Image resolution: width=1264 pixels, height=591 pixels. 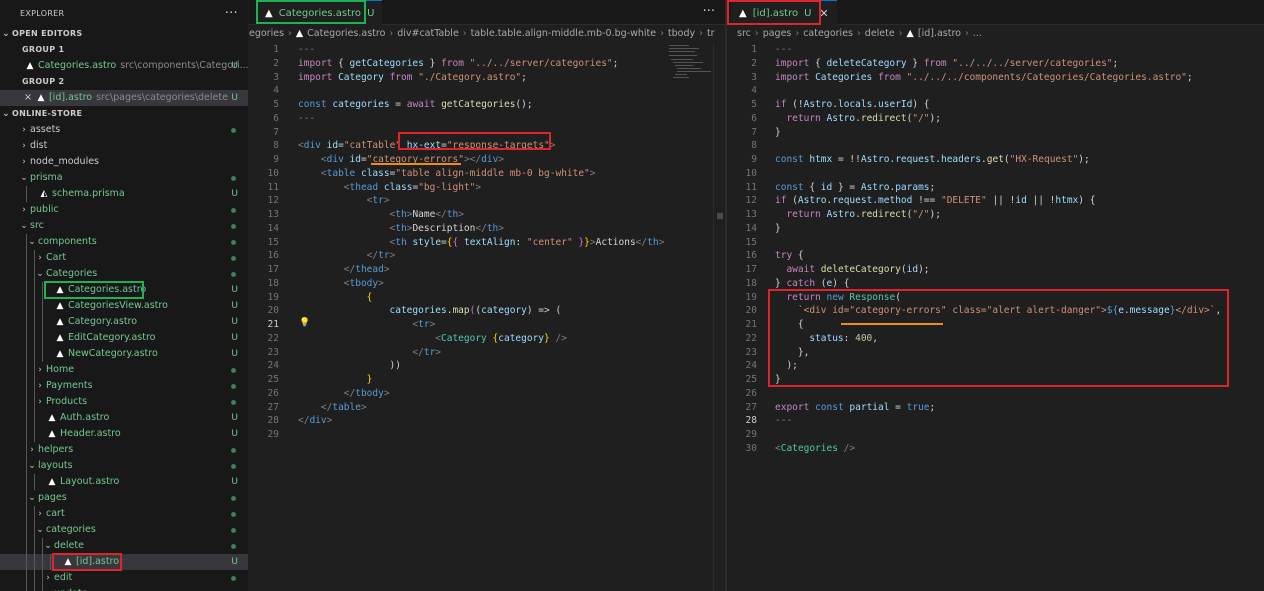 I want to click on tree-item: ▲ Auth.astro U, so click(x=124, y=418).